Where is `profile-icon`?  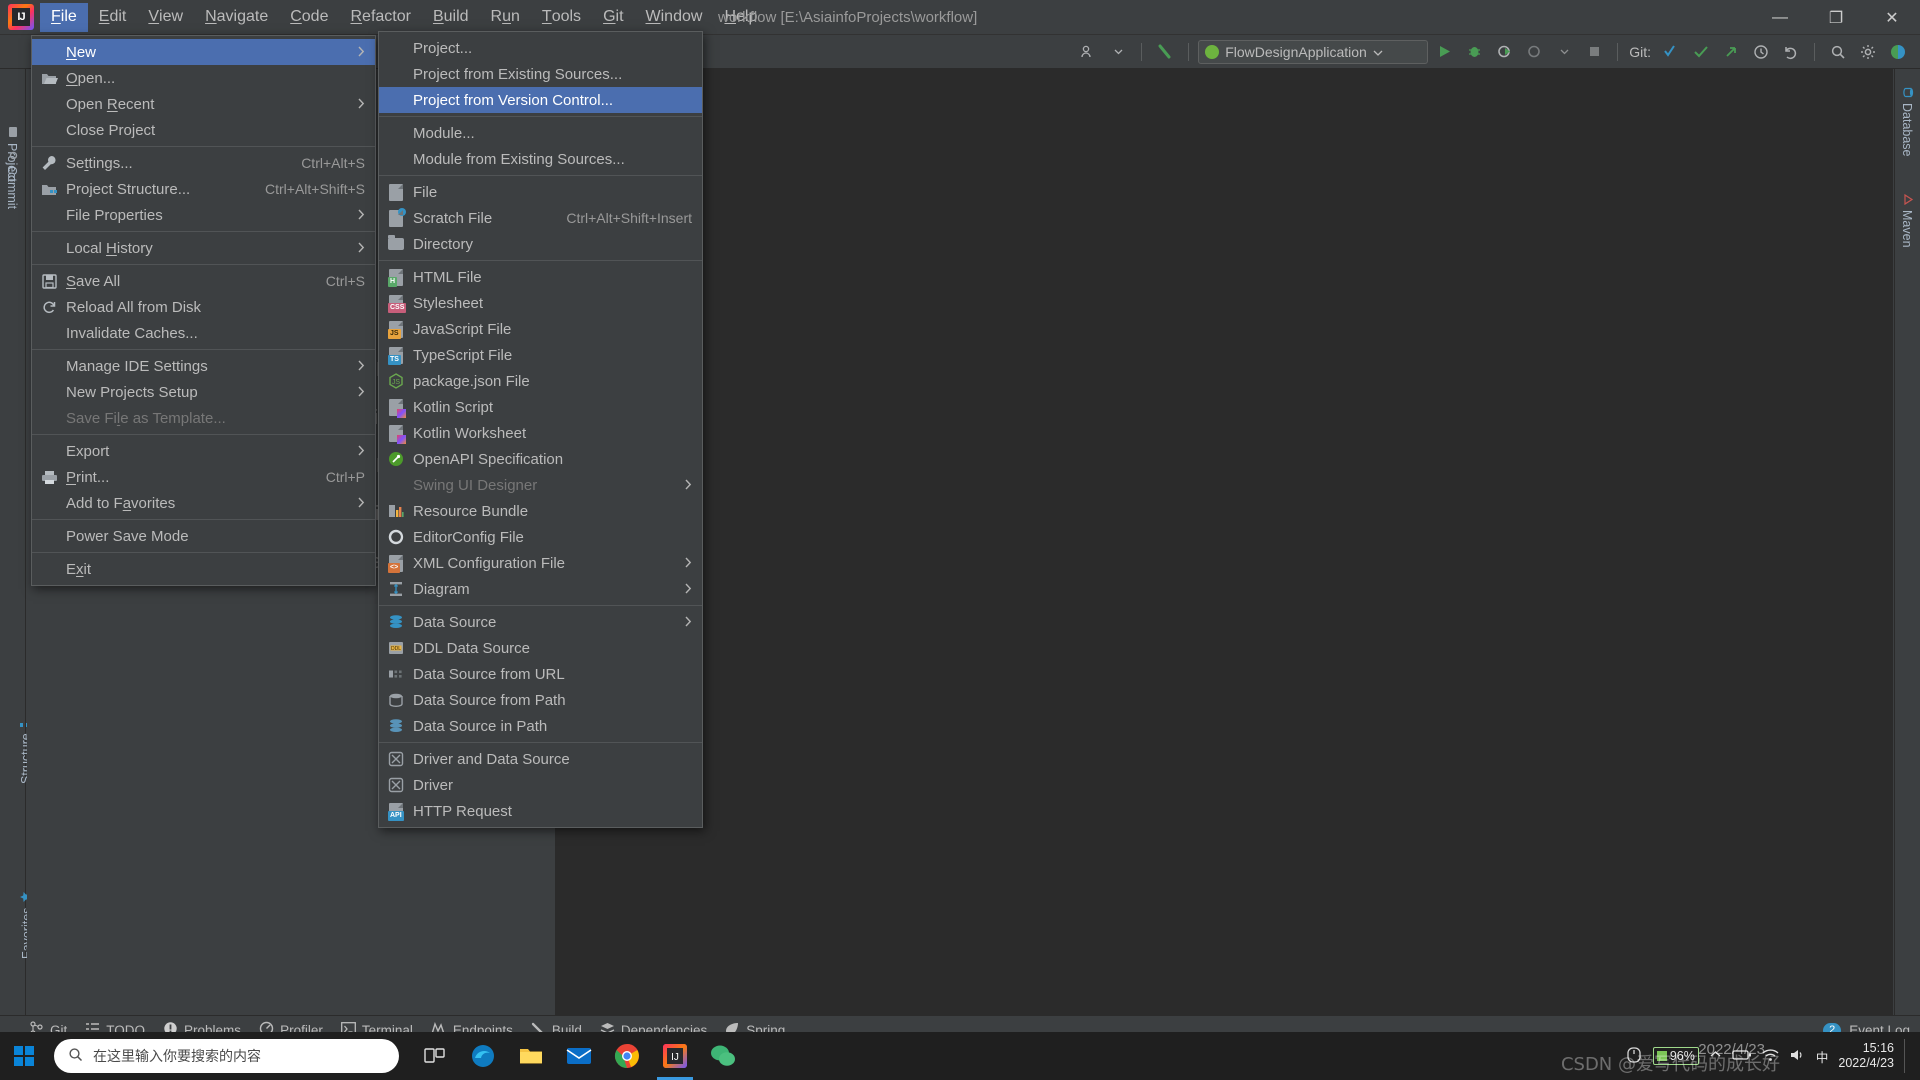 profile-icon is located at coordinates (1534, 52).